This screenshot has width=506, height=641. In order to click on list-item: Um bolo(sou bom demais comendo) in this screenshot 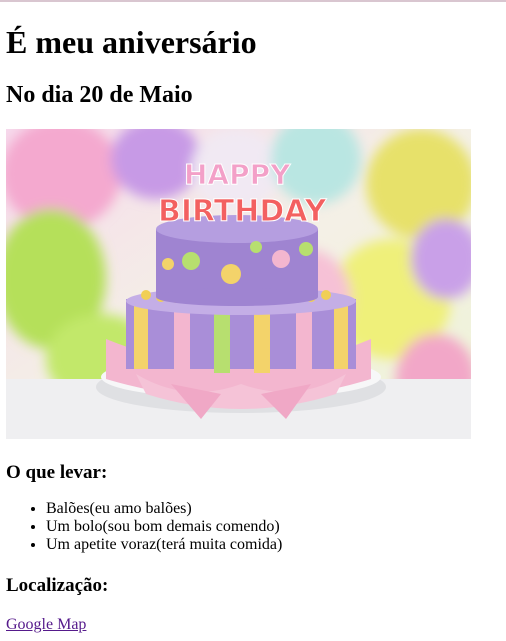, I will do `click(164, 527)`.